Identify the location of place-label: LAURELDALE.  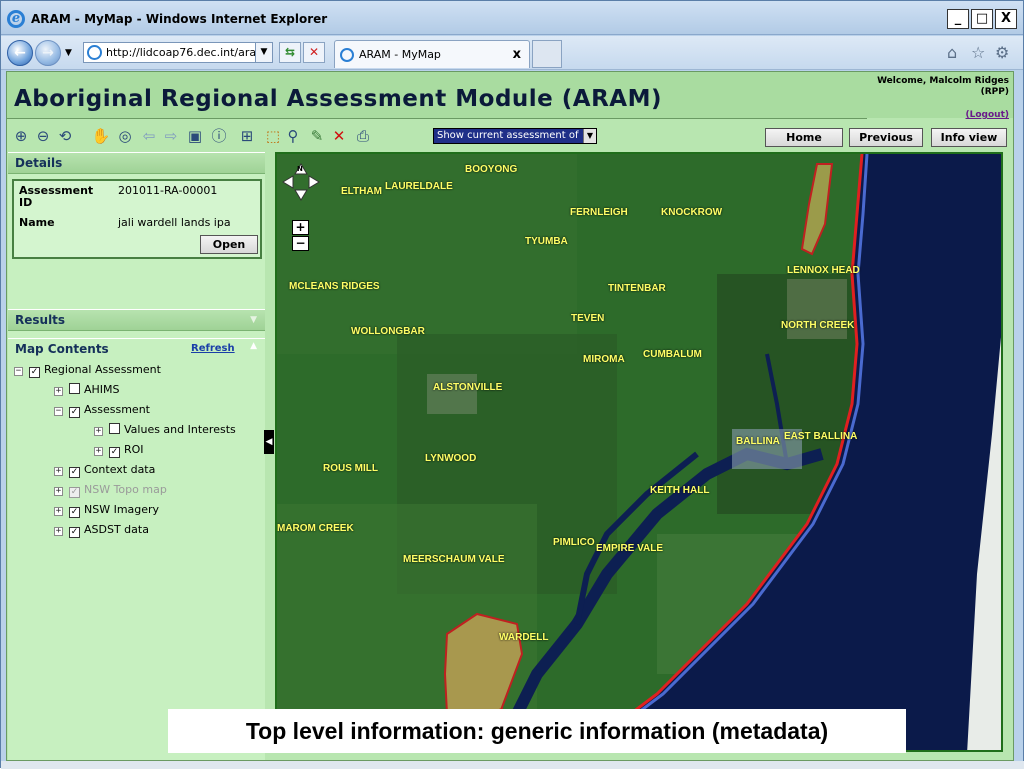
(419, 186).